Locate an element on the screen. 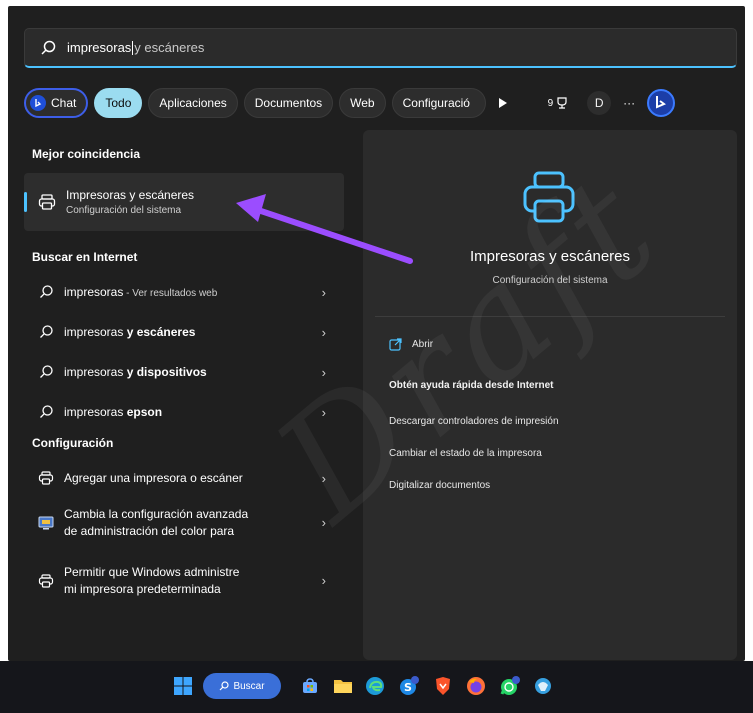 The width and height of the screenshot is (753, 713). annotation-arrow is located at coordinates (324, 229).